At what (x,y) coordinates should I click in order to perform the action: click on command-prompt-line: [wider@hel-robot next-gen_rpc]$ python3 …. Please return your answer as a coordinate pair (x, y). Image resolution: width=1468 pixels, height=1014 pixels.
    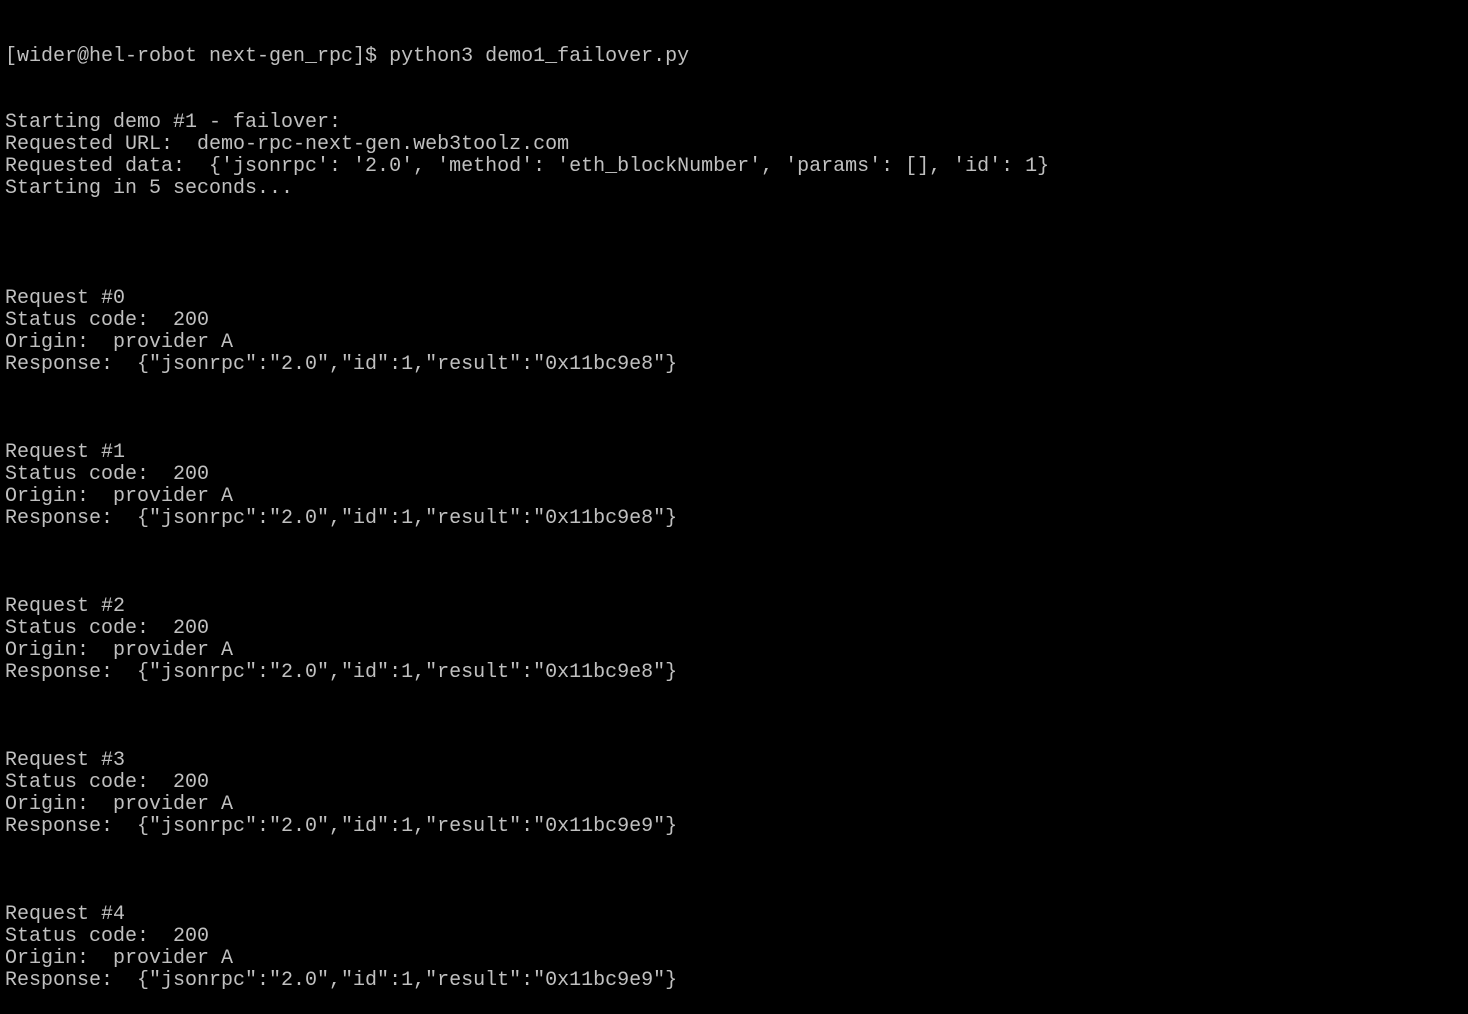
    Looking at the image, I should click on (347, 56).